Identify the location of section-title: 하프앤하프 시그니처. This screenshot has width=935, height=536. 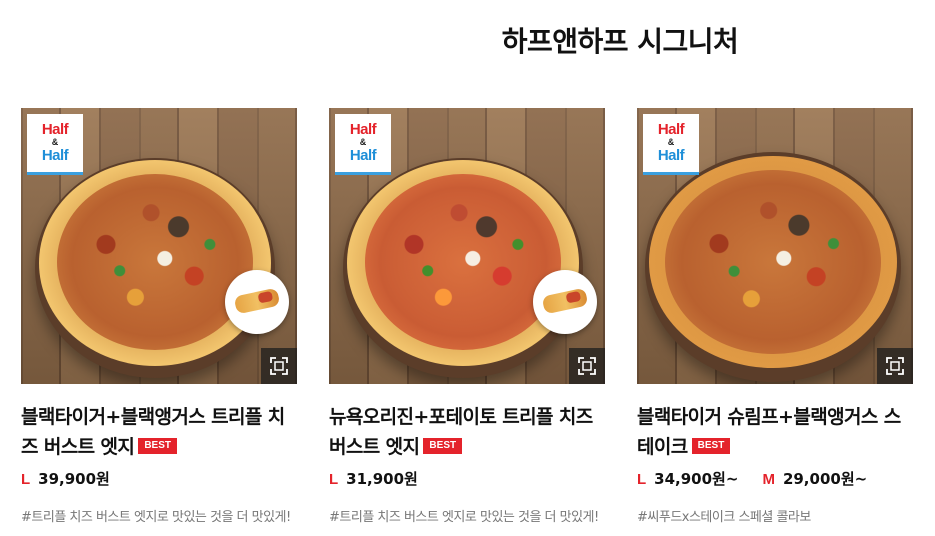
(620, 41).